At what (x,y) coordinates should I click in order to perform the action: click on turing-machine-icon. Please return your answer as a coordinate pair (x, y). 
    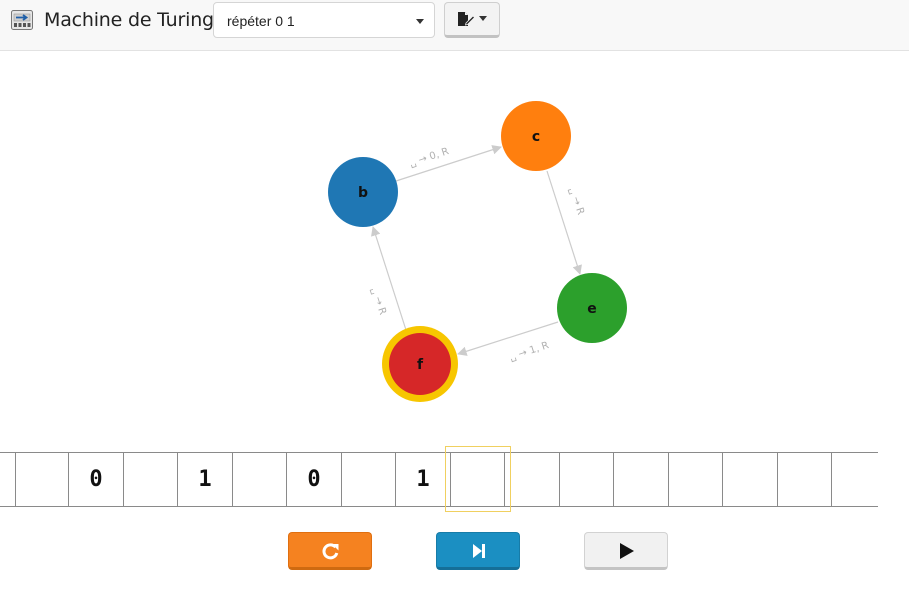
    Looking at the image, I should click on (22, 20).